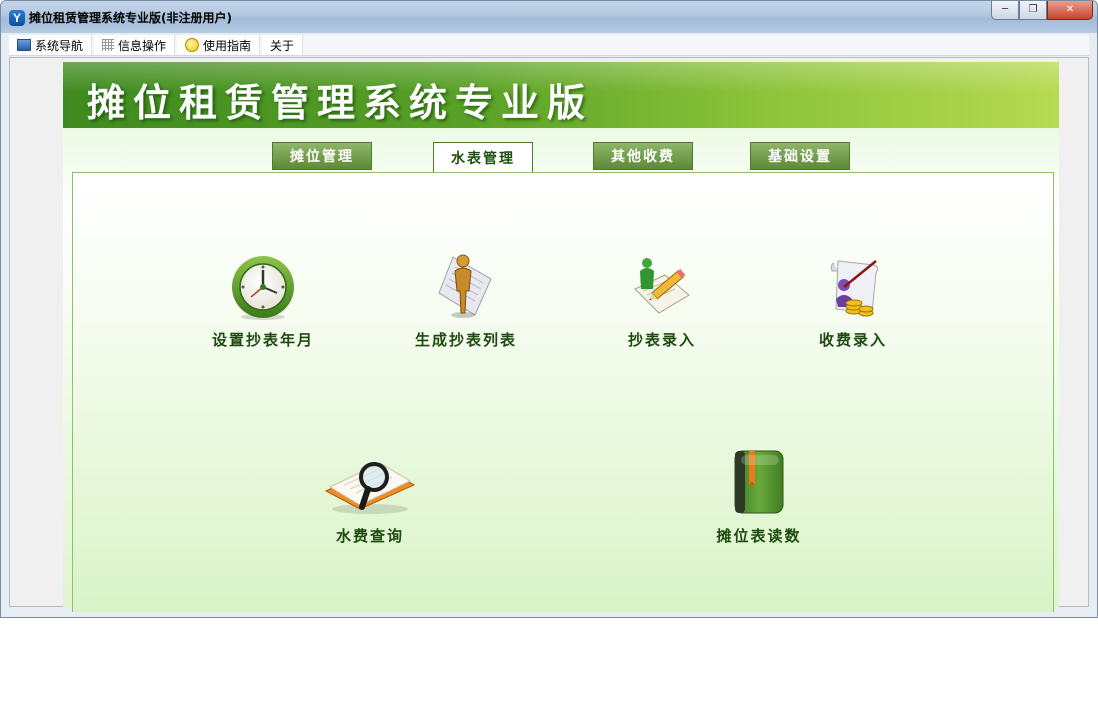 The height and width of the screenshot is (726, 1098). I want to click on menu-item-label: 关于, so click(282, 45).